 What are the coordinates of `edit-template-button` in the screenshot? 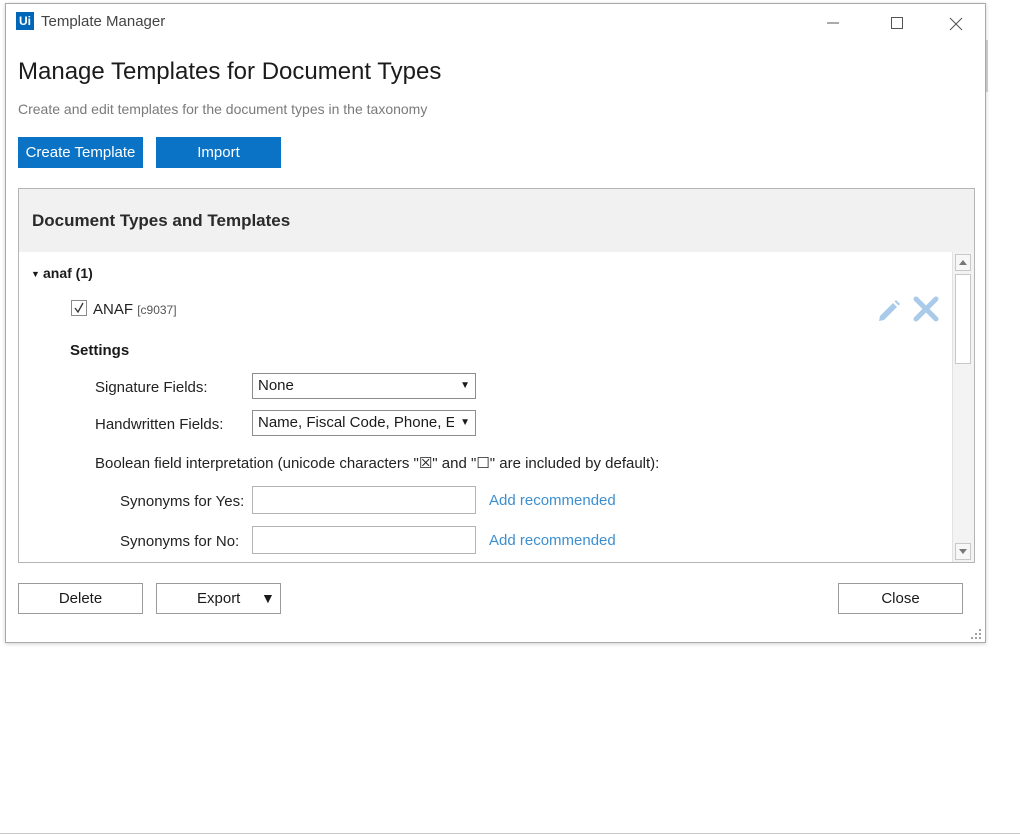 It's located at (889, 310).